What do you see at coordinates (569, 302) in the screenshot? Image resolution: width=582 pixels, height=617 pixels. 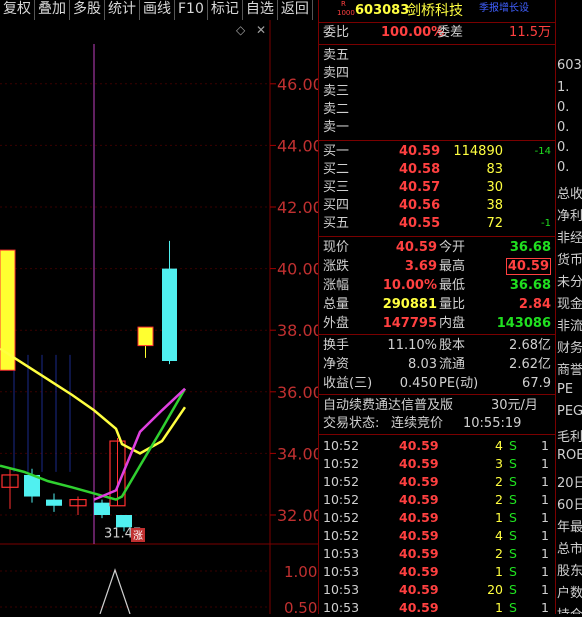 I see `f10-item: 现金` at bounding box center [569, 302].